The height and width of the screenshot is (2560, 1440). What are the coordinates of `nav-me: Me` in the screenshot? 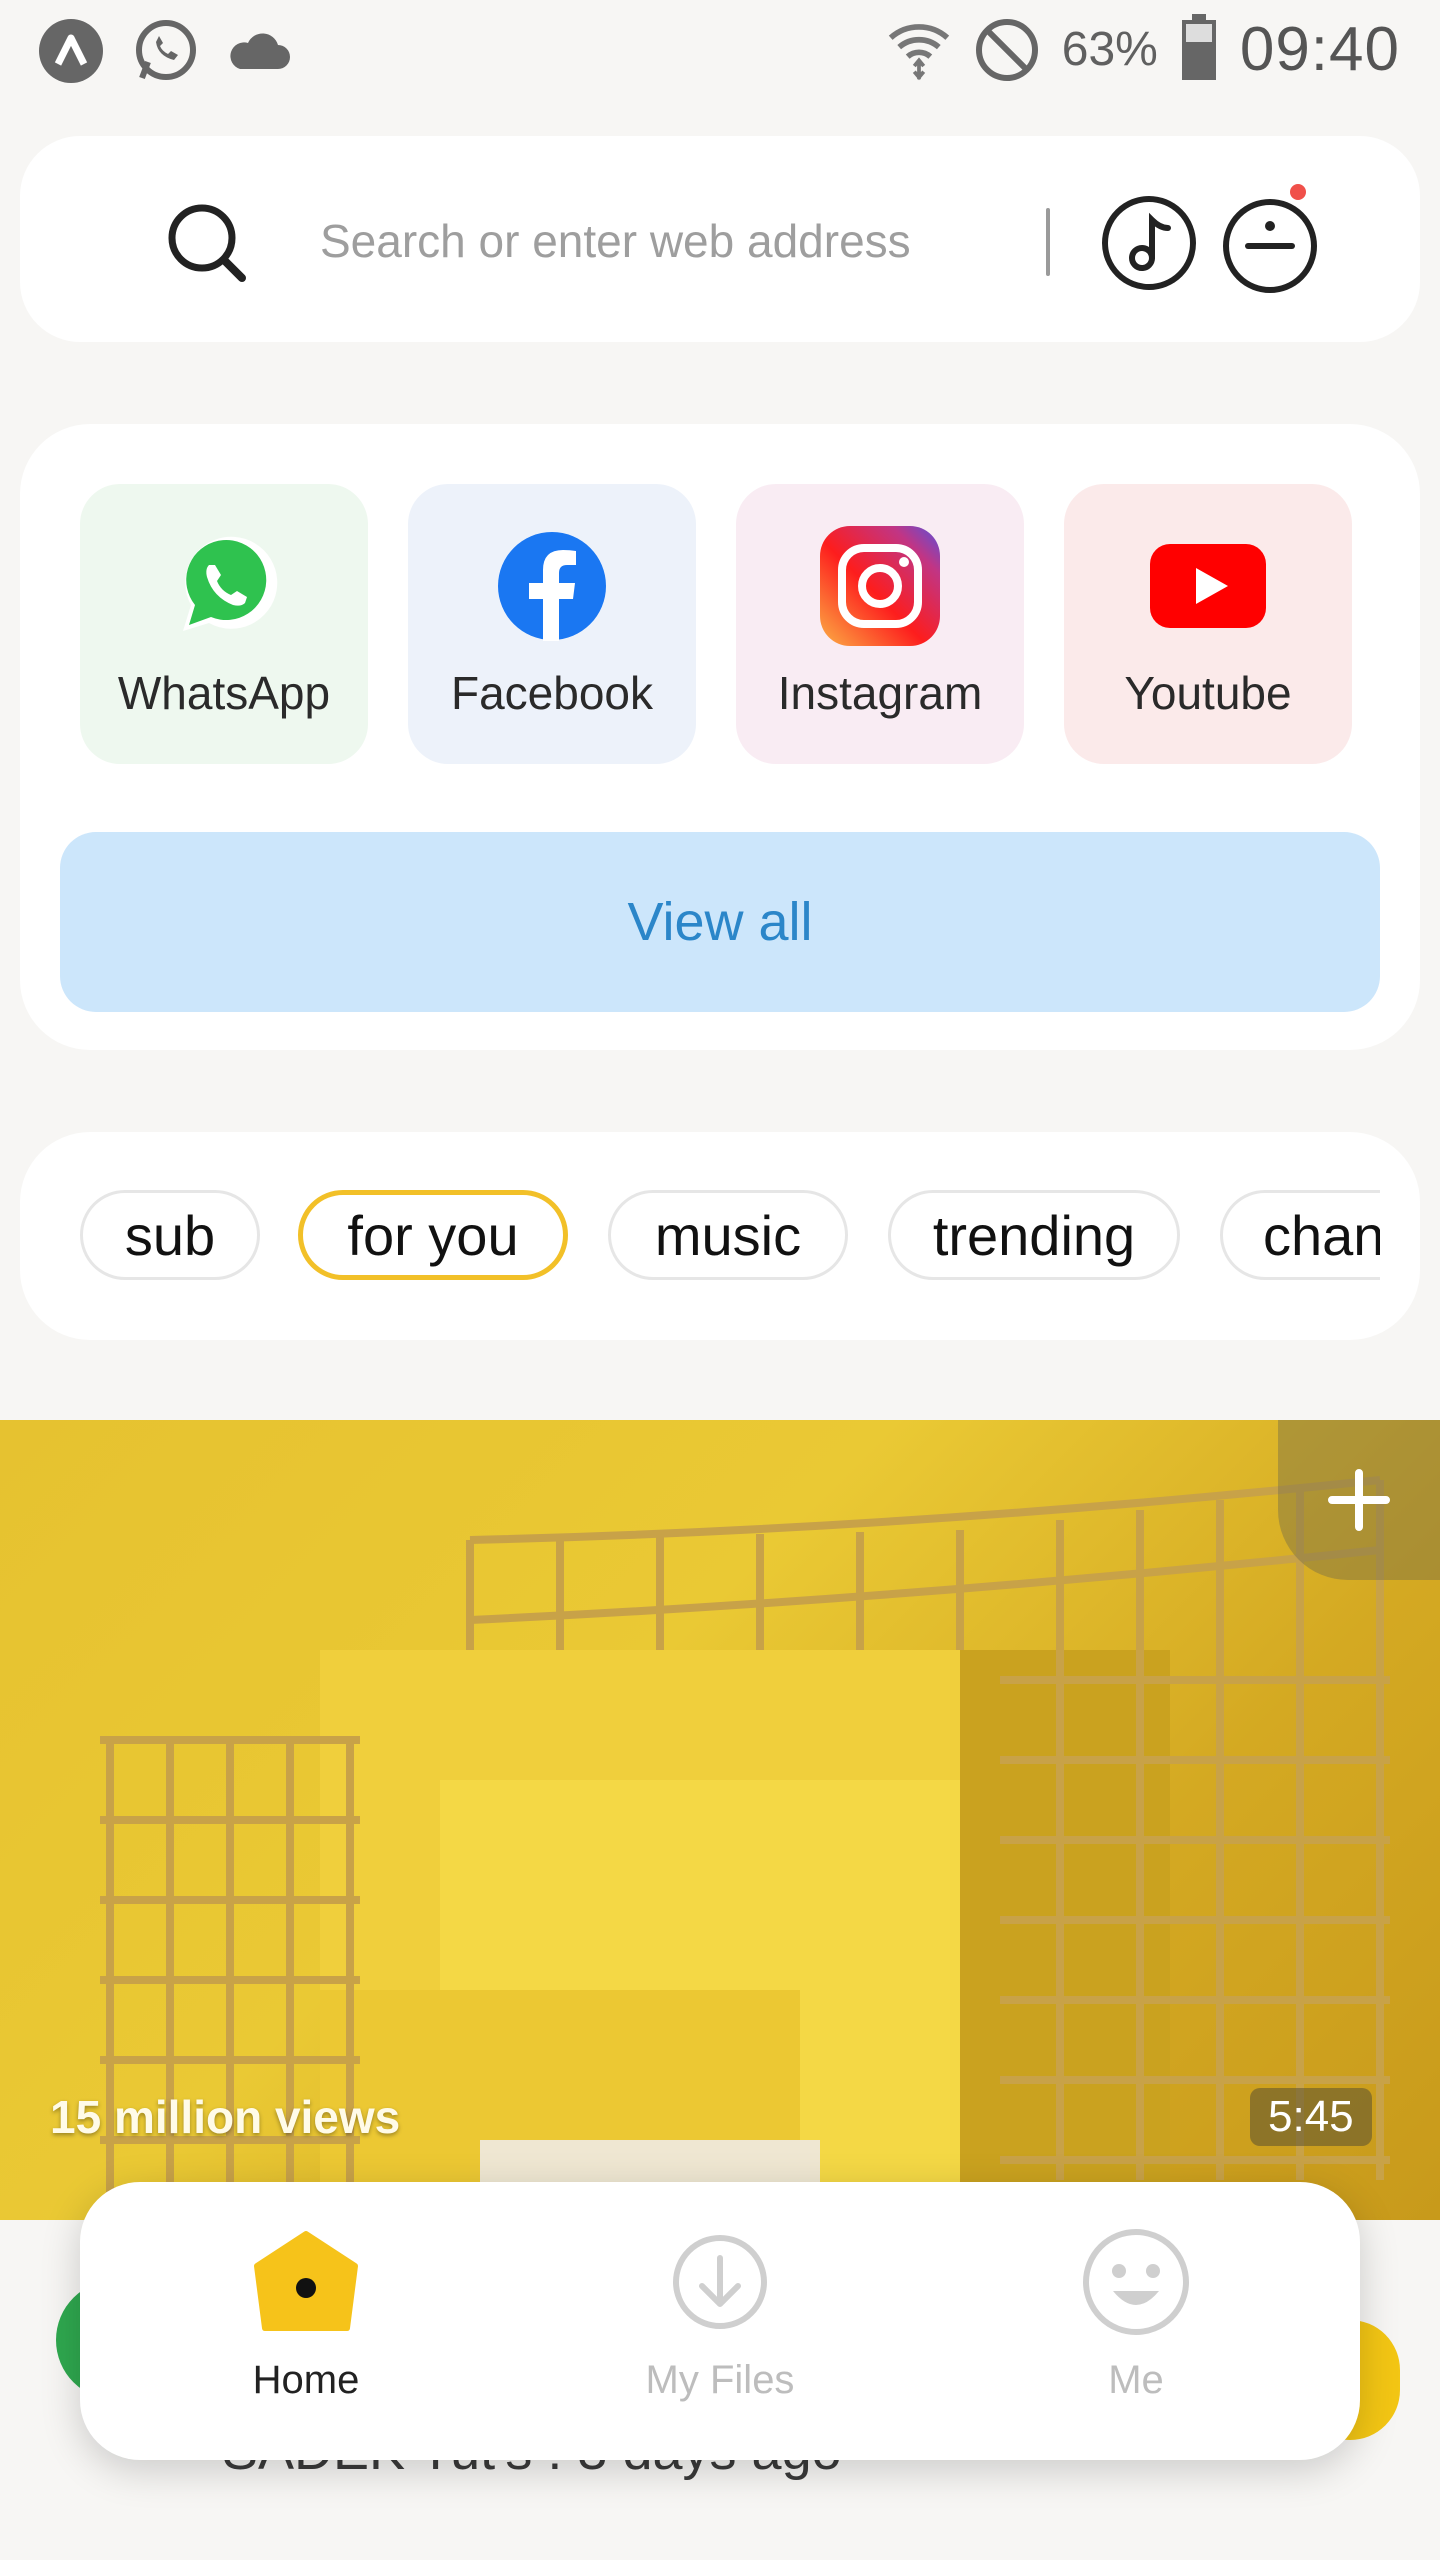 It's located at (1136, 2332).